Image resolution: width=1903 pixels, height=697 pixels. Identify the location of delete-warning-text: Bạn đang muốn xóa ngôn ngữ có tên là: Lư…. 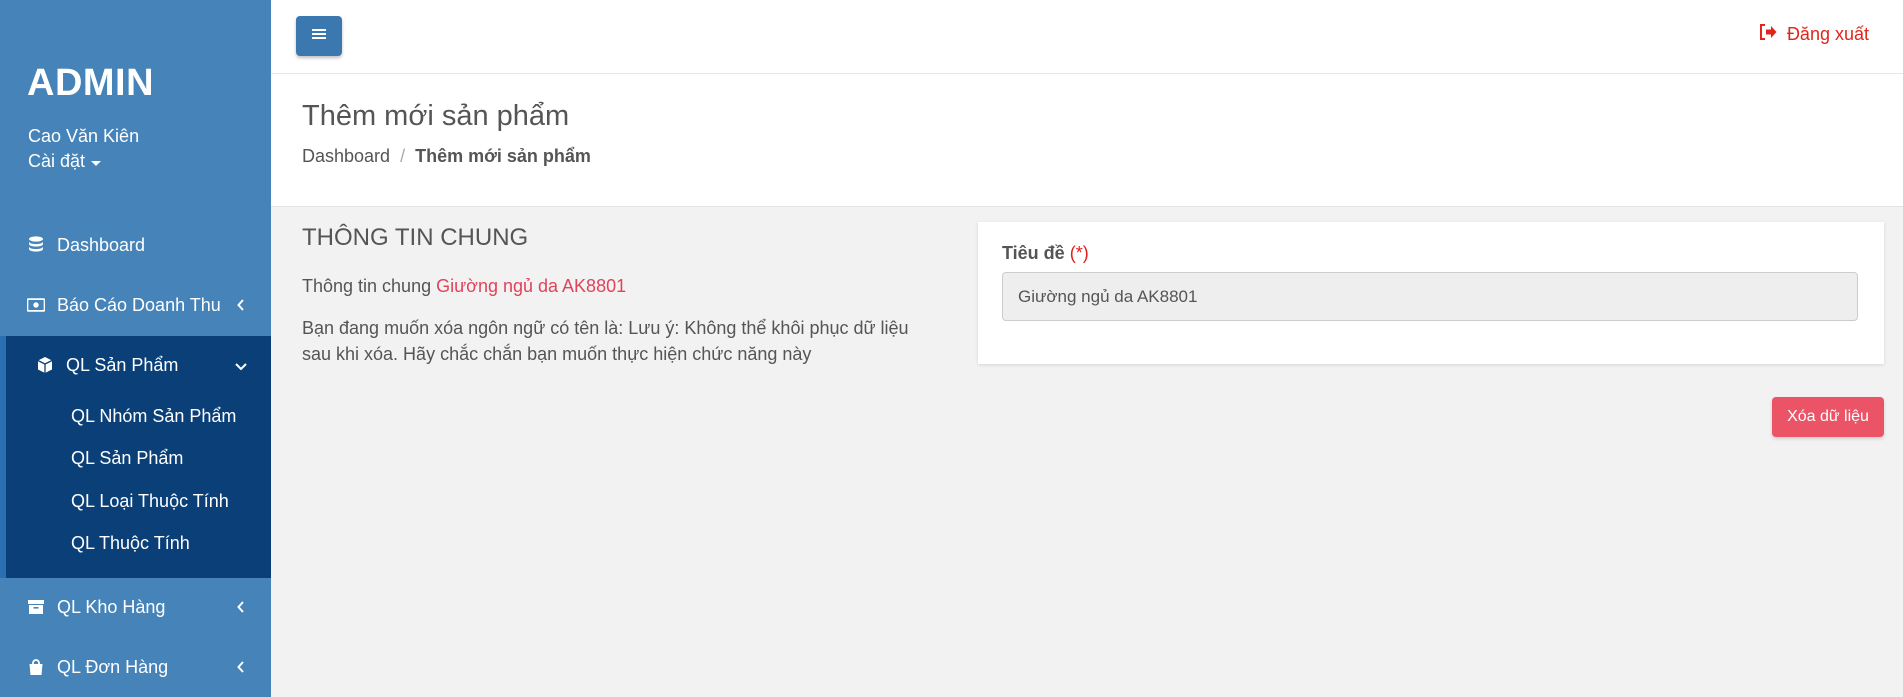
(605, 341).